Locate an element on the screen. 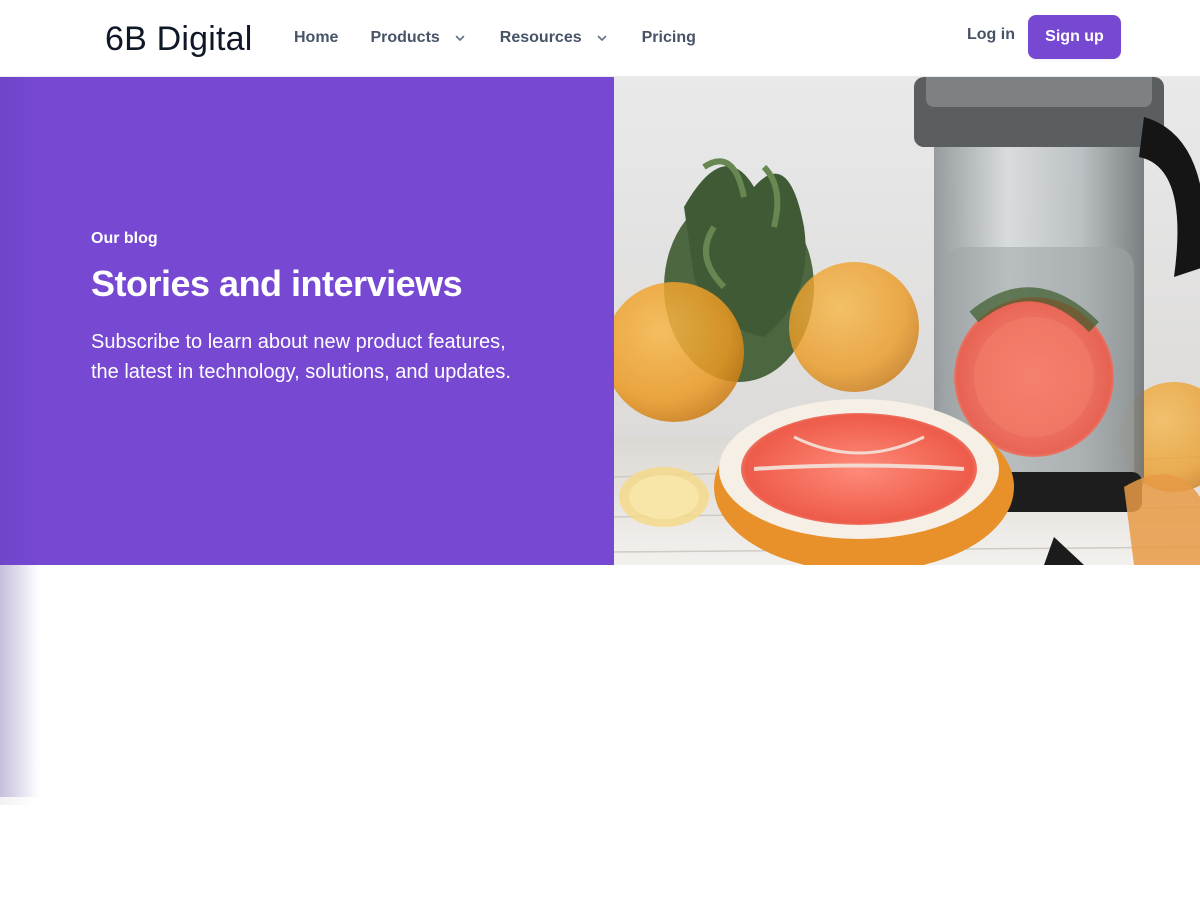  nav-pricing-label: Pricing is located at coordinates (668, 37).